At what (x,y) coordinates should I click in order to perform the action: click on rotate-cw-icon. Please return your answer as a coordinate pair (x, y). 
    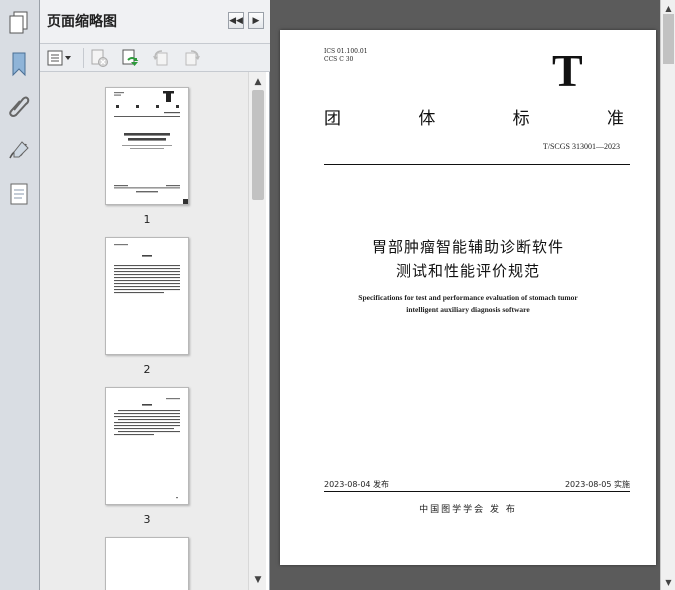
    Looking at the image, I should click on (192, 58).